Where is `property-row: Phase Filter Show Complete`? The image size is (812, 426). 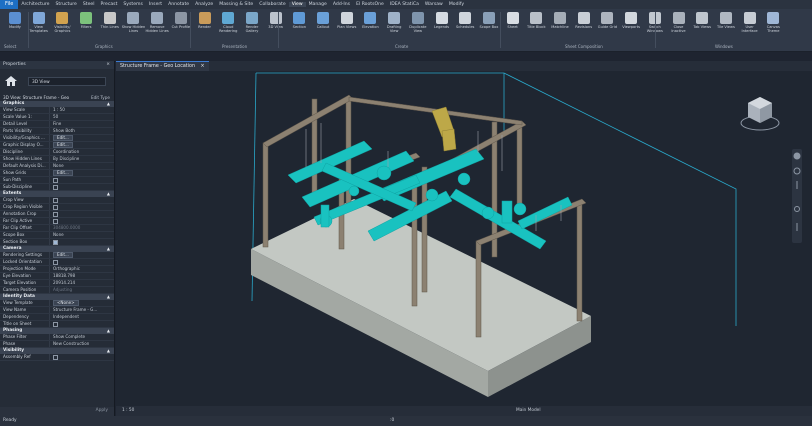
property-row: Phase Filter Show Complete is located at coordinates (57, 337).